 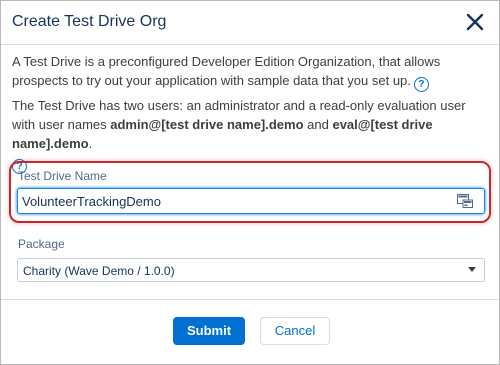 I want to click on help-icon: ?, so click(x=421, y=84).